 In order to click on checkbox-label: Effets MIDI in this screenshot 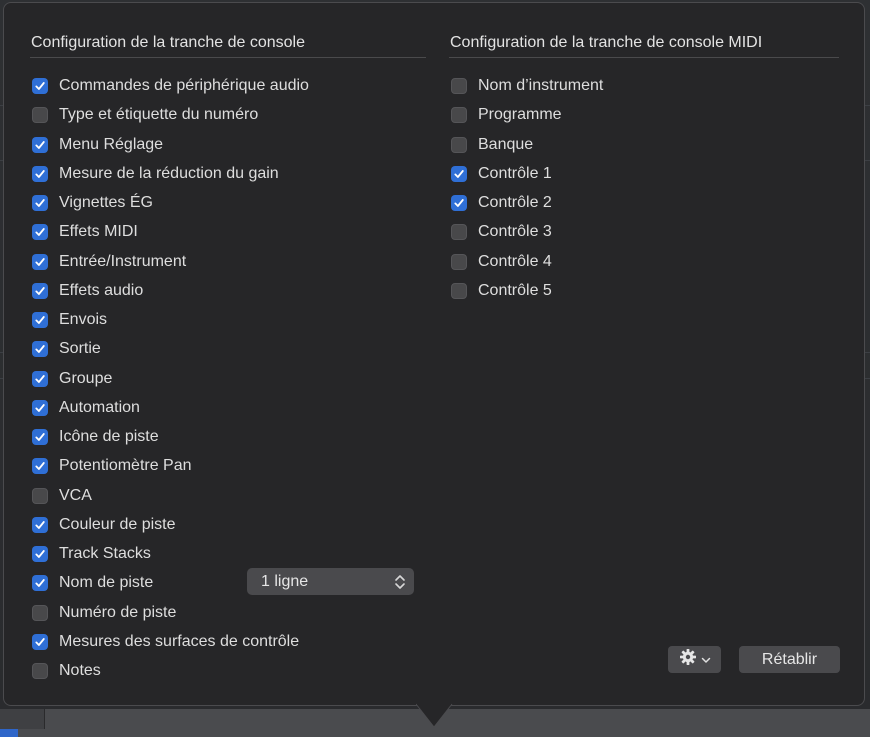, I will do `click(98, 232)`.